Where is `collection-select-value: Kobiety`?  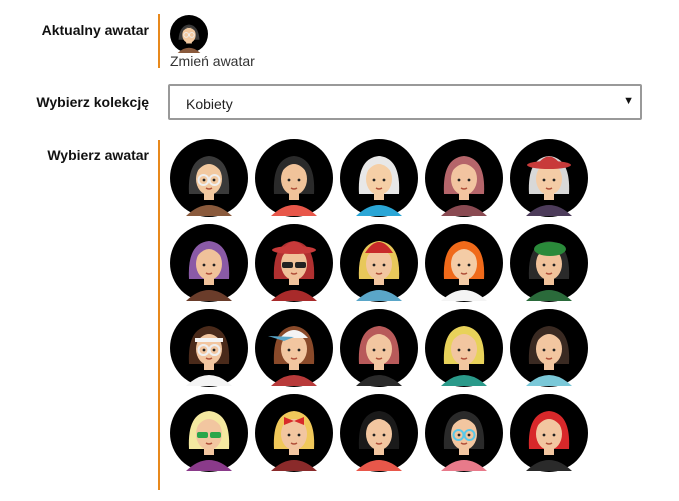 collection-select-value: Kobiety is located at coordinates (209, 104).